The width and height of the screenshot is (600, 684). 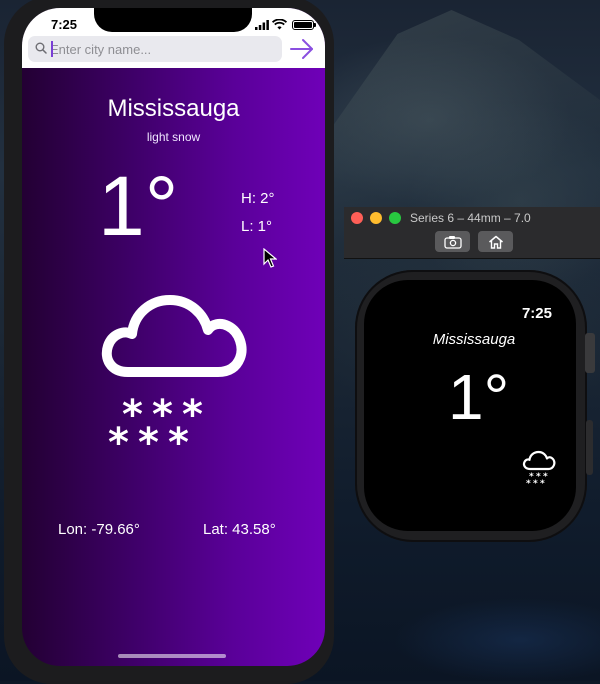 What do you see at coordinates (357, 218) in the screenshot?
I see `close-window-button` at bounding box center [357, 218].